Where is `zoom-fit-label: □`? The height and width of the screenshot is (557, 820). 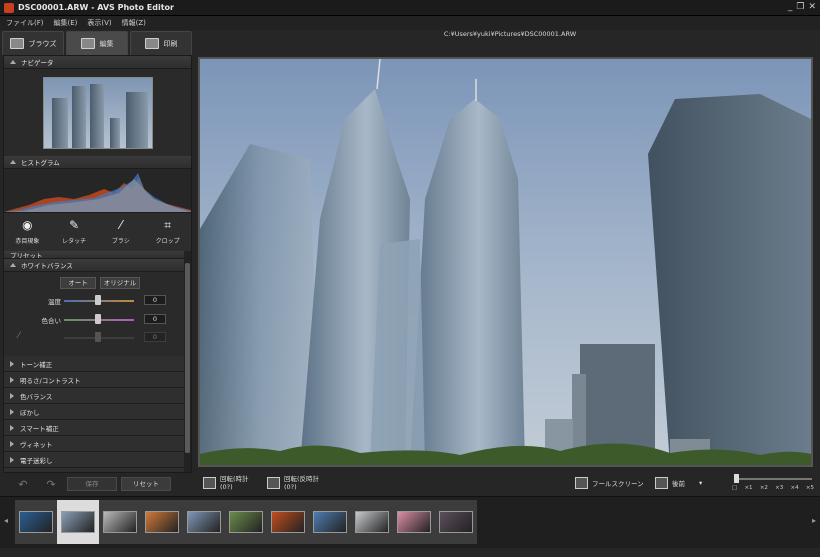 zoom-fit-label: □ is located at coordinates (735, 488).